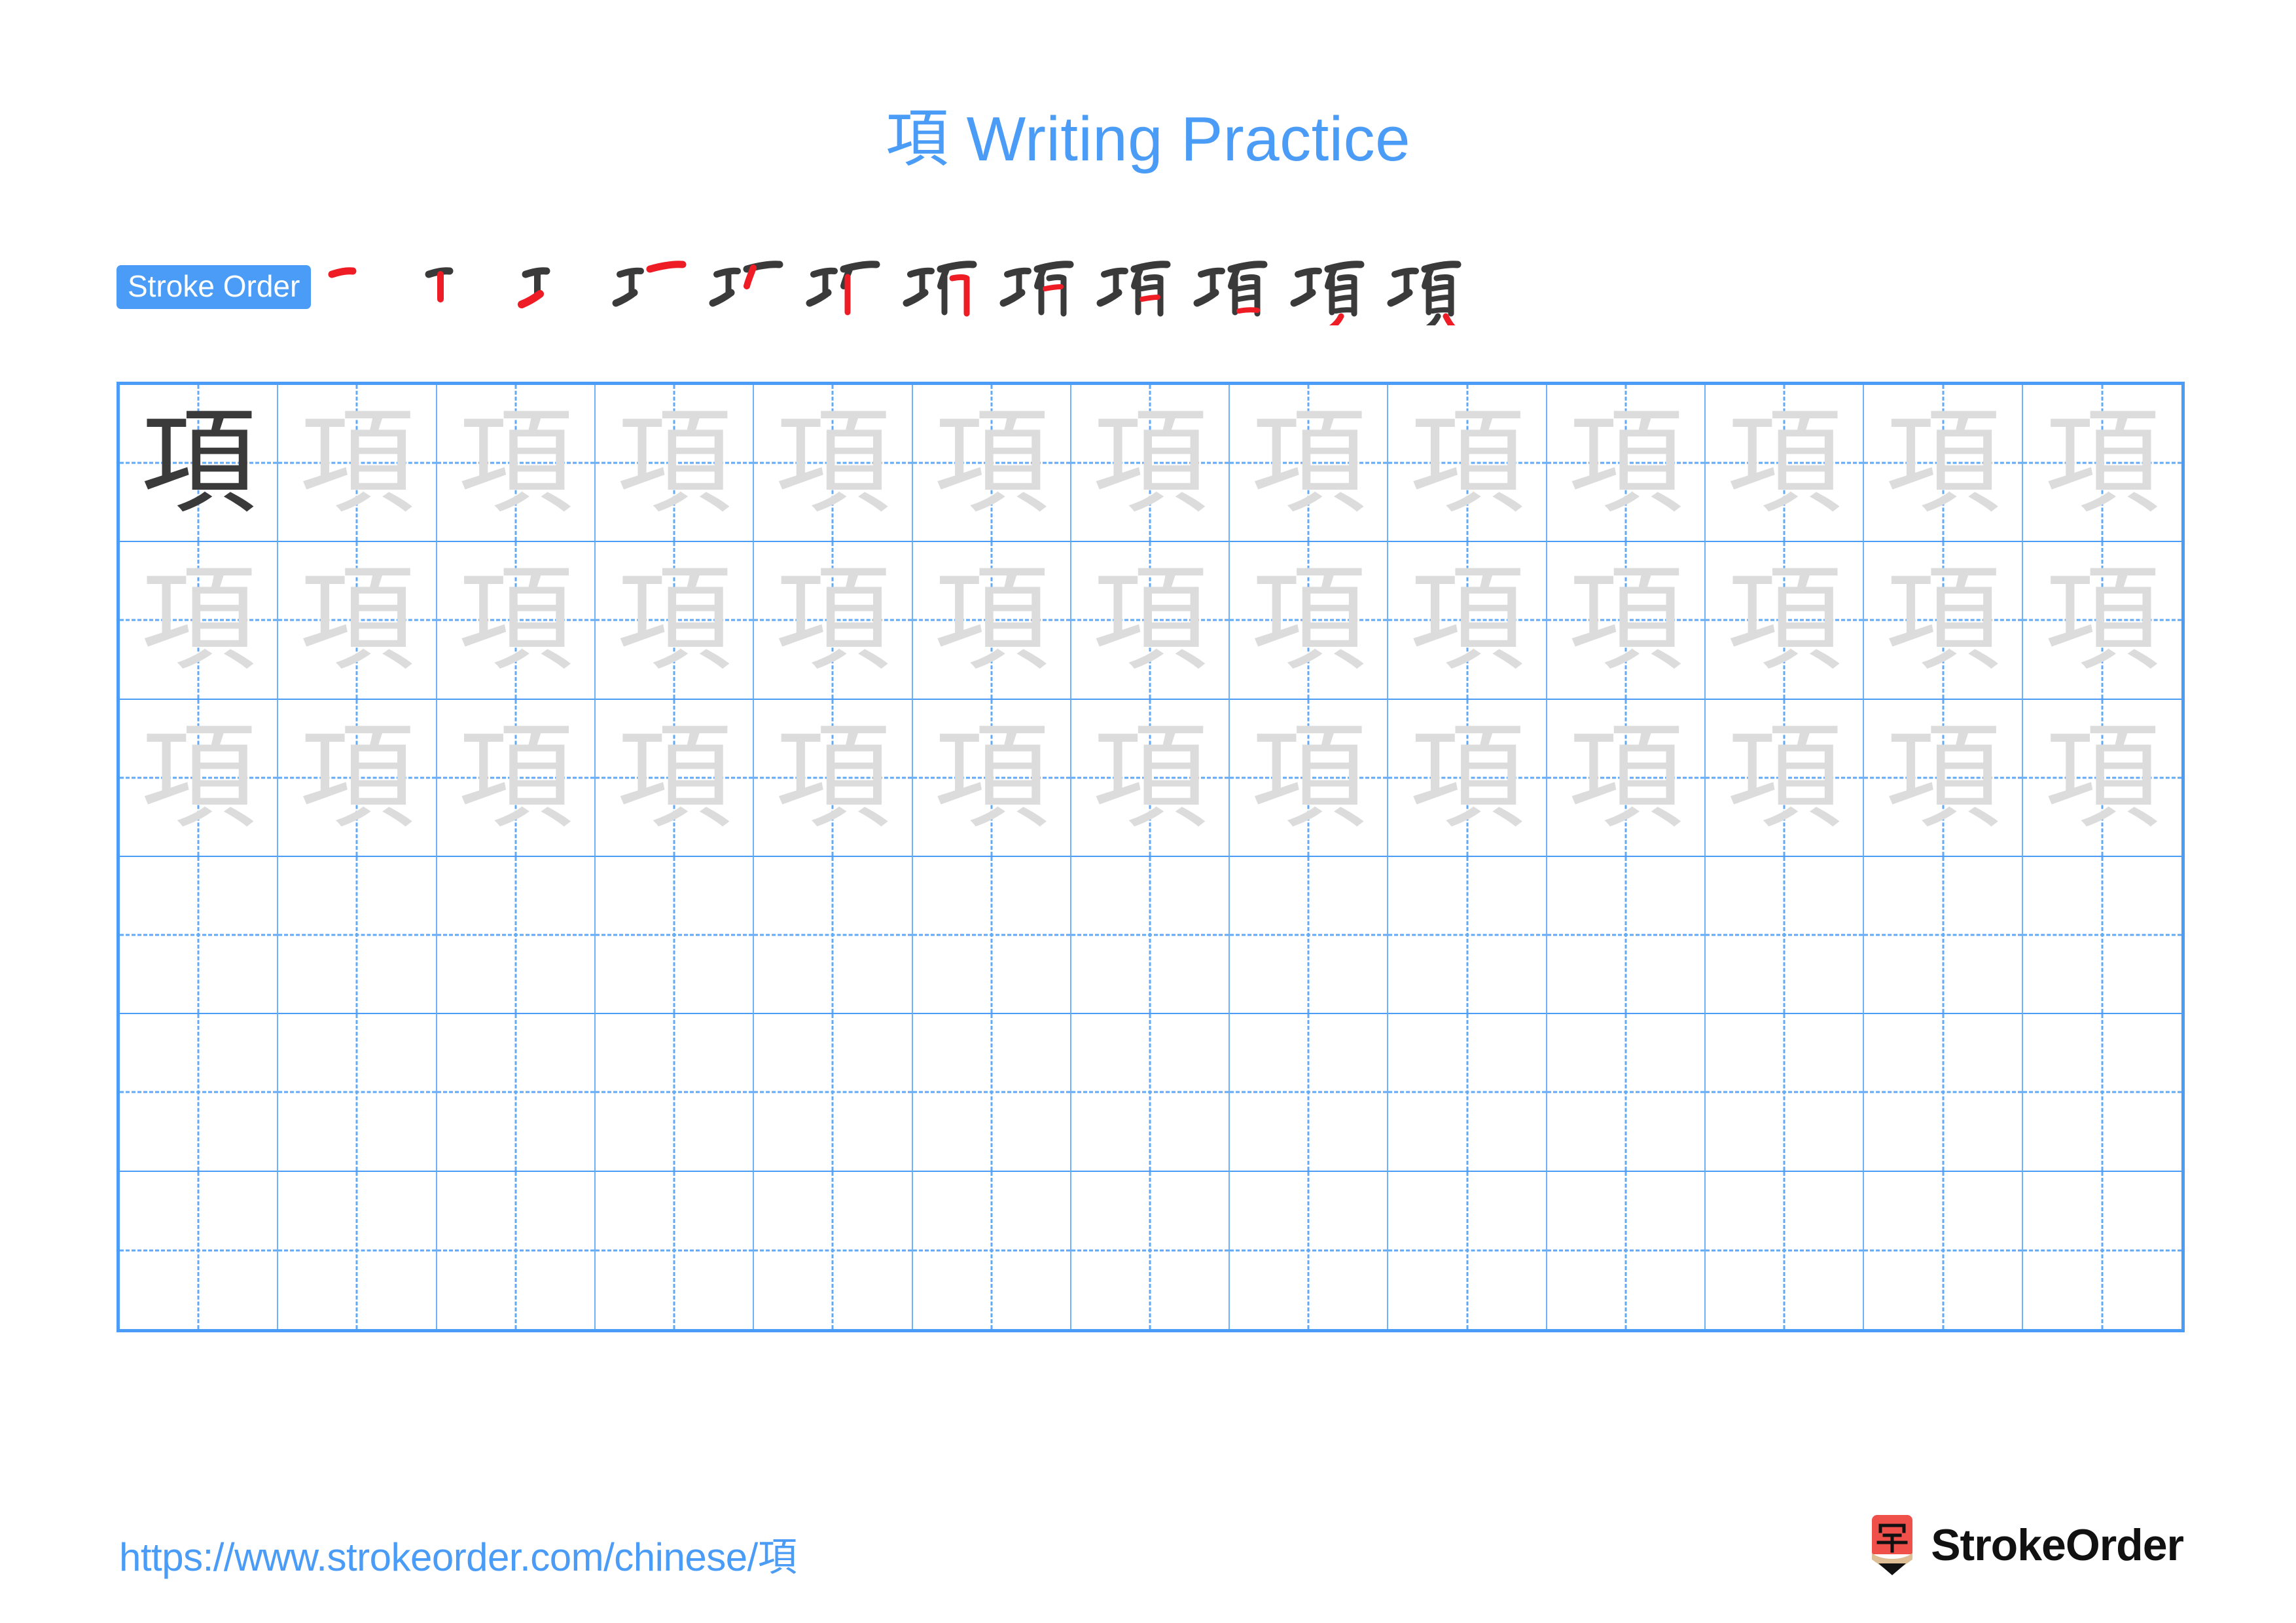 The width and height of the screenshot is (2296, 1623). What do you see at coordinates (458, 1553) in the screenshot?
I see `footer-url: https://www.strokeorder.com/chinese/項` at bounding box center [458, 1553].